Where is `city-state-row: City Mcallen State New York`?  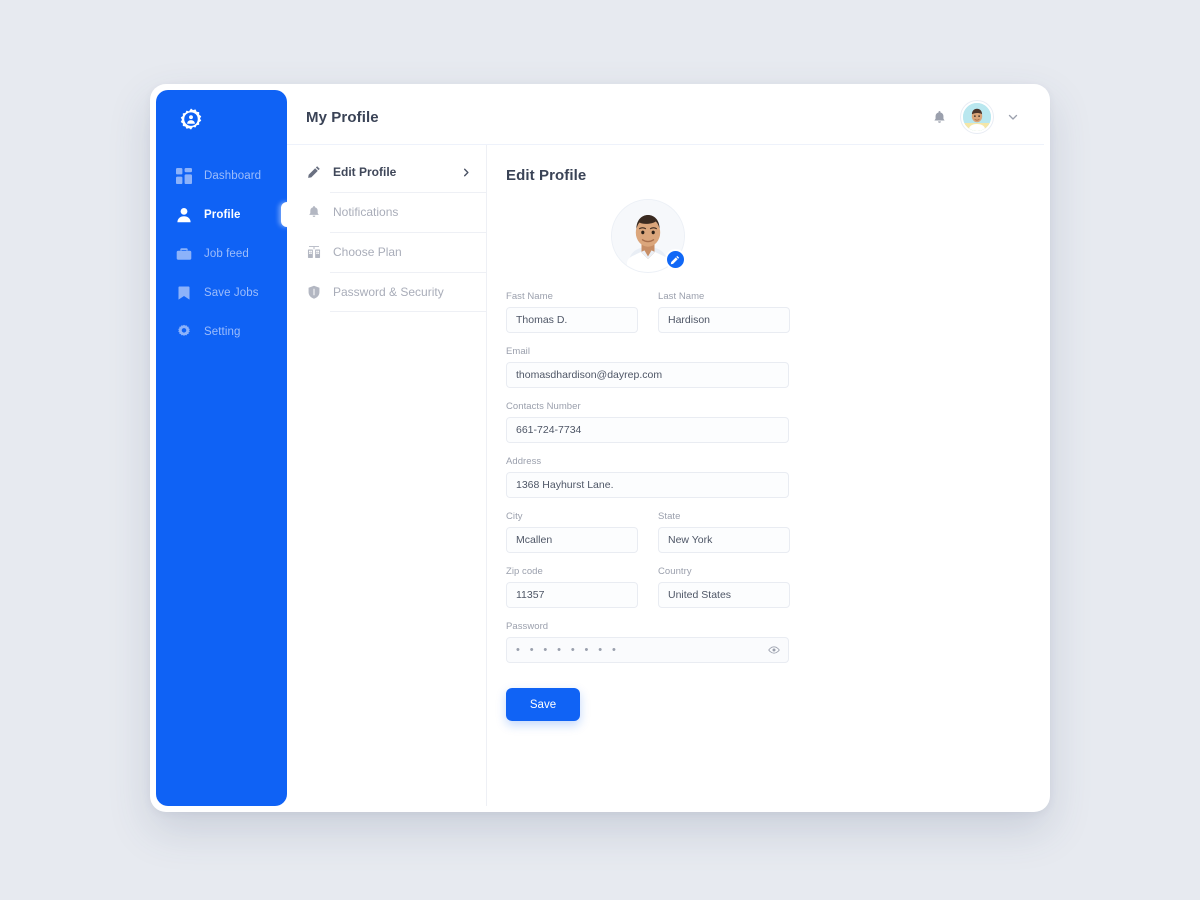
city-state-row: City Mcallen State New York is located at coordinates (775, 532).